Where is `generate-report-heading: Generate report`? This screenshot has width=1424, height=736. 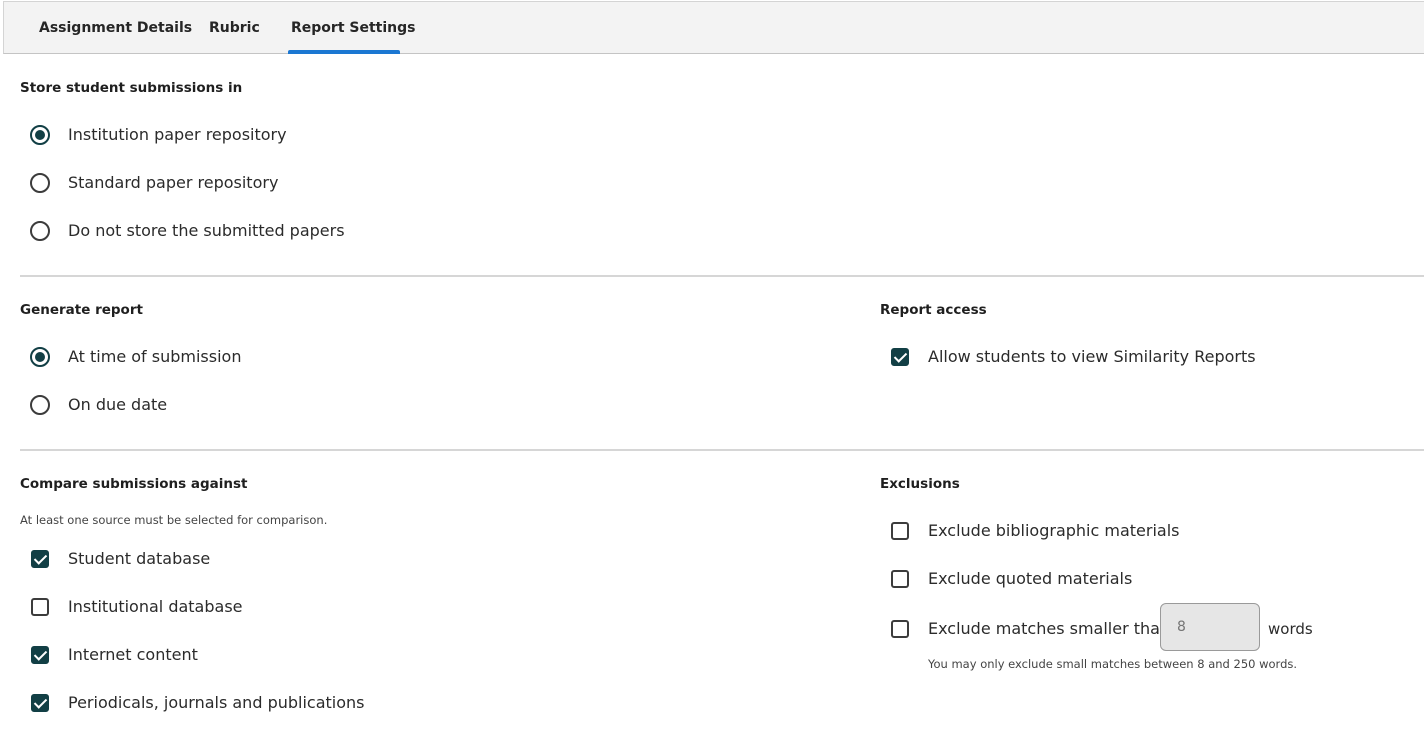
generate-report-heading: Generate report is located at coordinates (81, 310).